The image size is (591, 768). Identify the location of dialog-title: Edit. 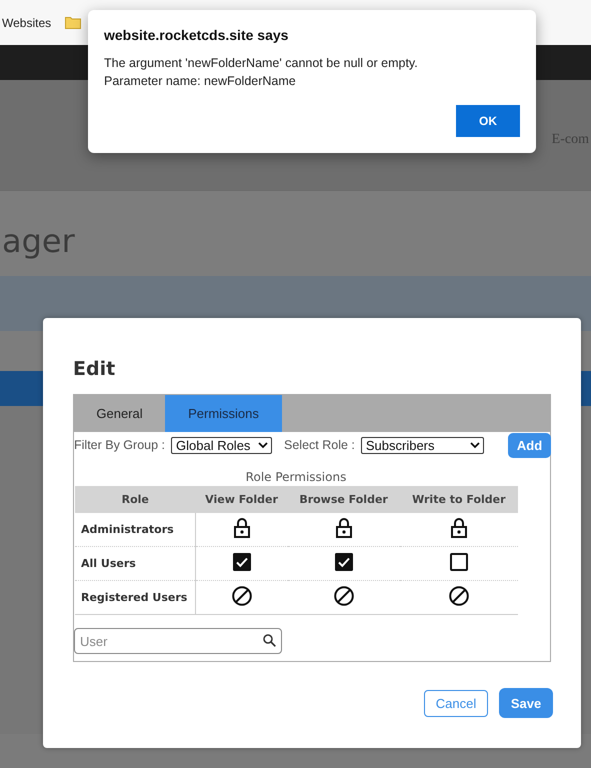
(94, 369).